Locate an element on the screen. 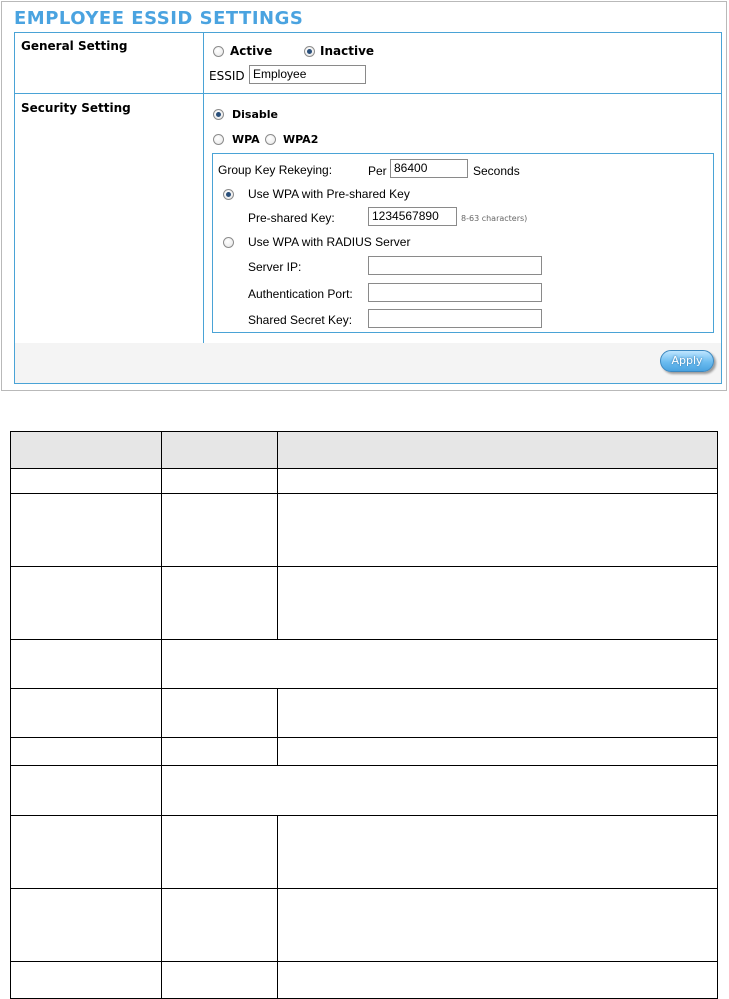 Image resolution: width=729 pixels, height=999 pixels. psk-input: 1234567890 is located at coordinates (412, 216).